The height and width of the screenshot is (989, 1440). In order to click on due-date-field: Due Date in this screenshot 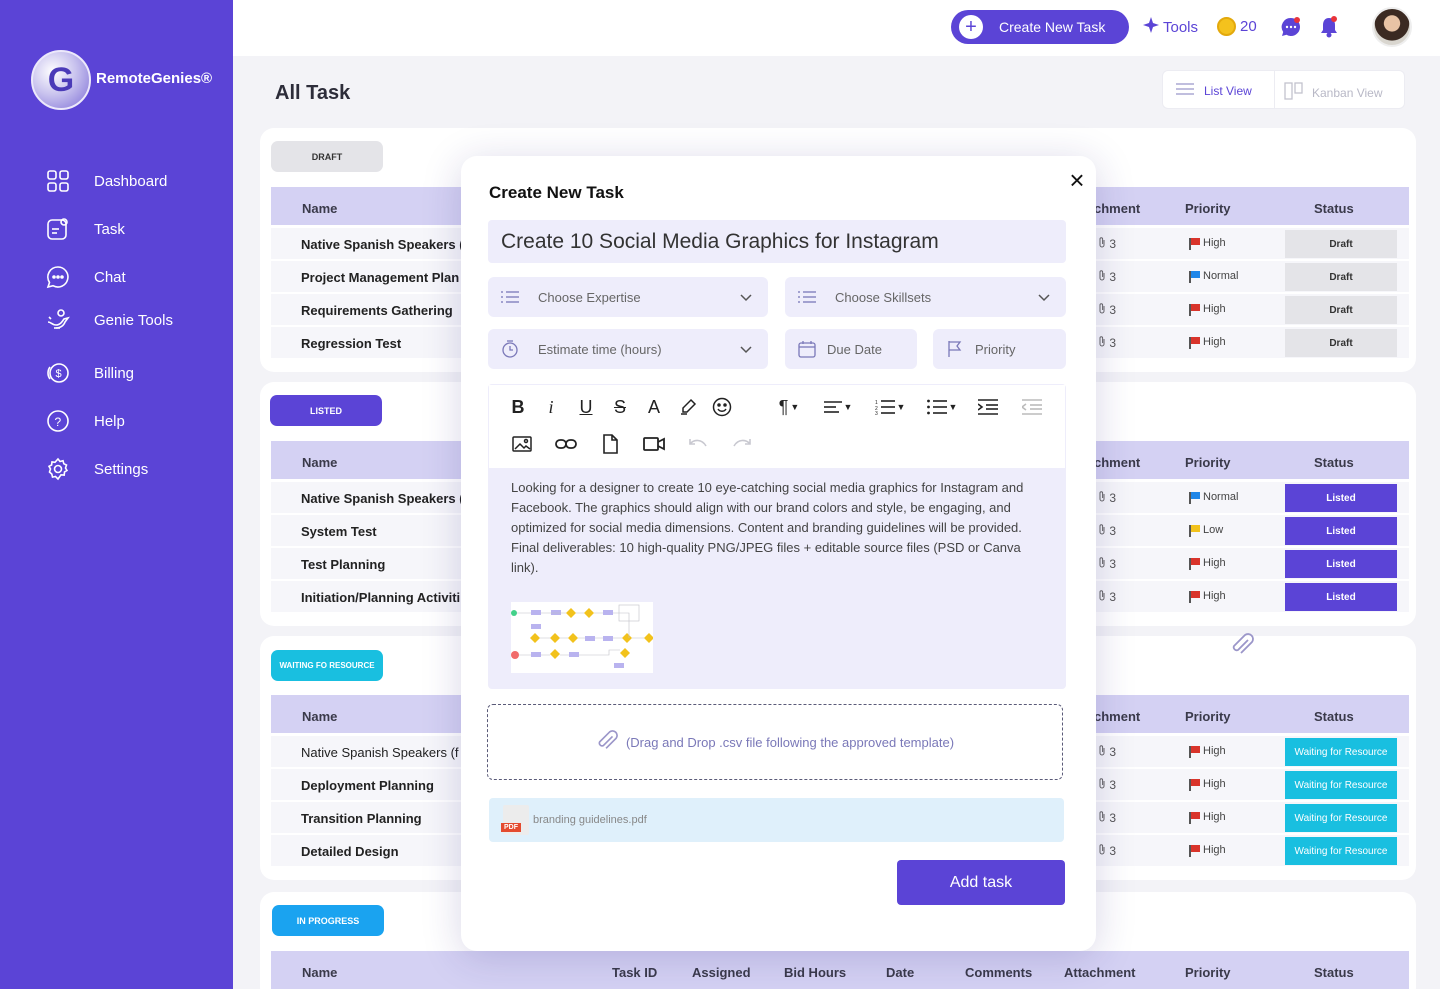, I will do `click(851, 349)`.